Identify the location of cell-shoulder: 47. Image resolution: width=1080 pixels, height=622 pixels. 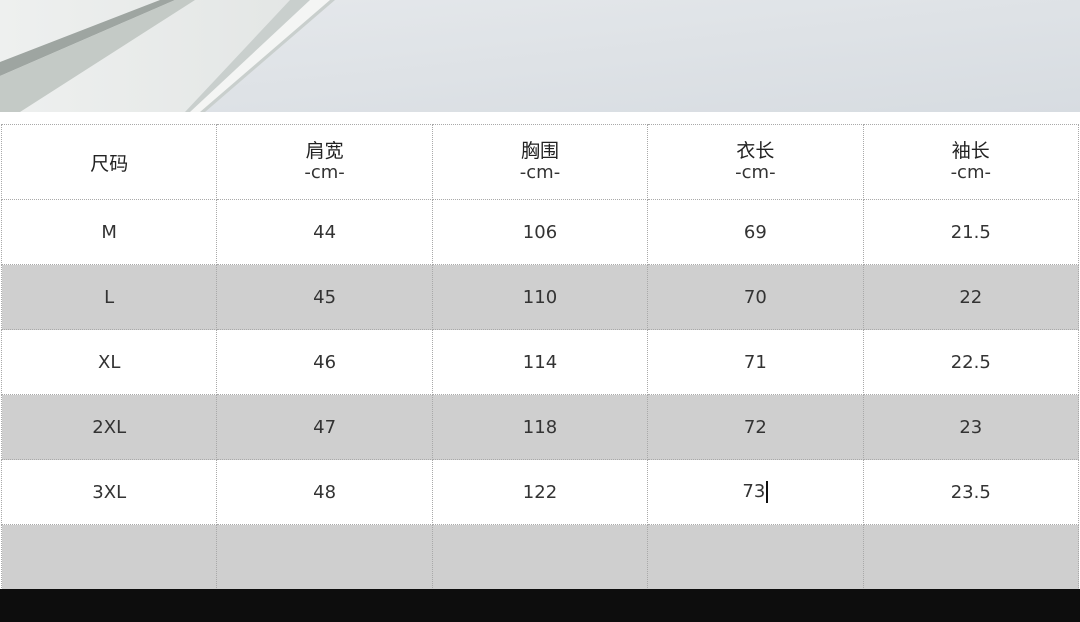
(324, 427).